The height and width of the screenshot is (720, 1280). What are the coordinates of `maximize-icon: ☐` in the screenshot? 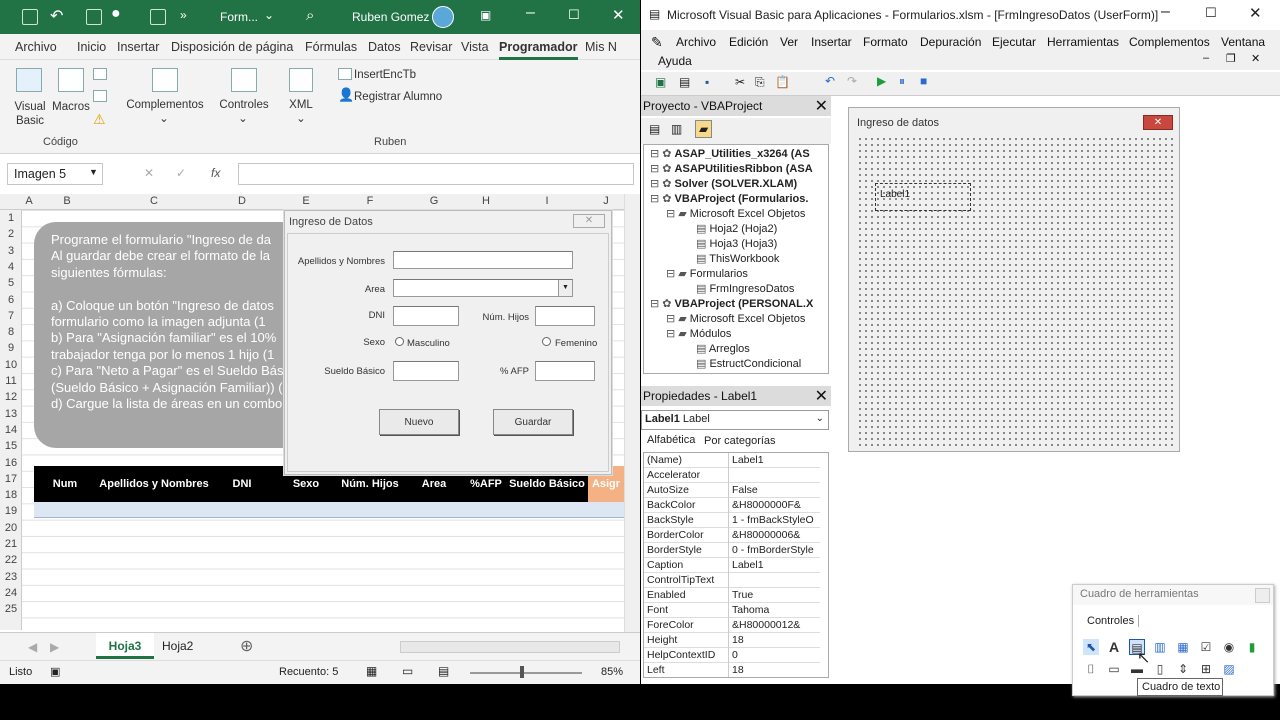 It's located at (1211, 13).